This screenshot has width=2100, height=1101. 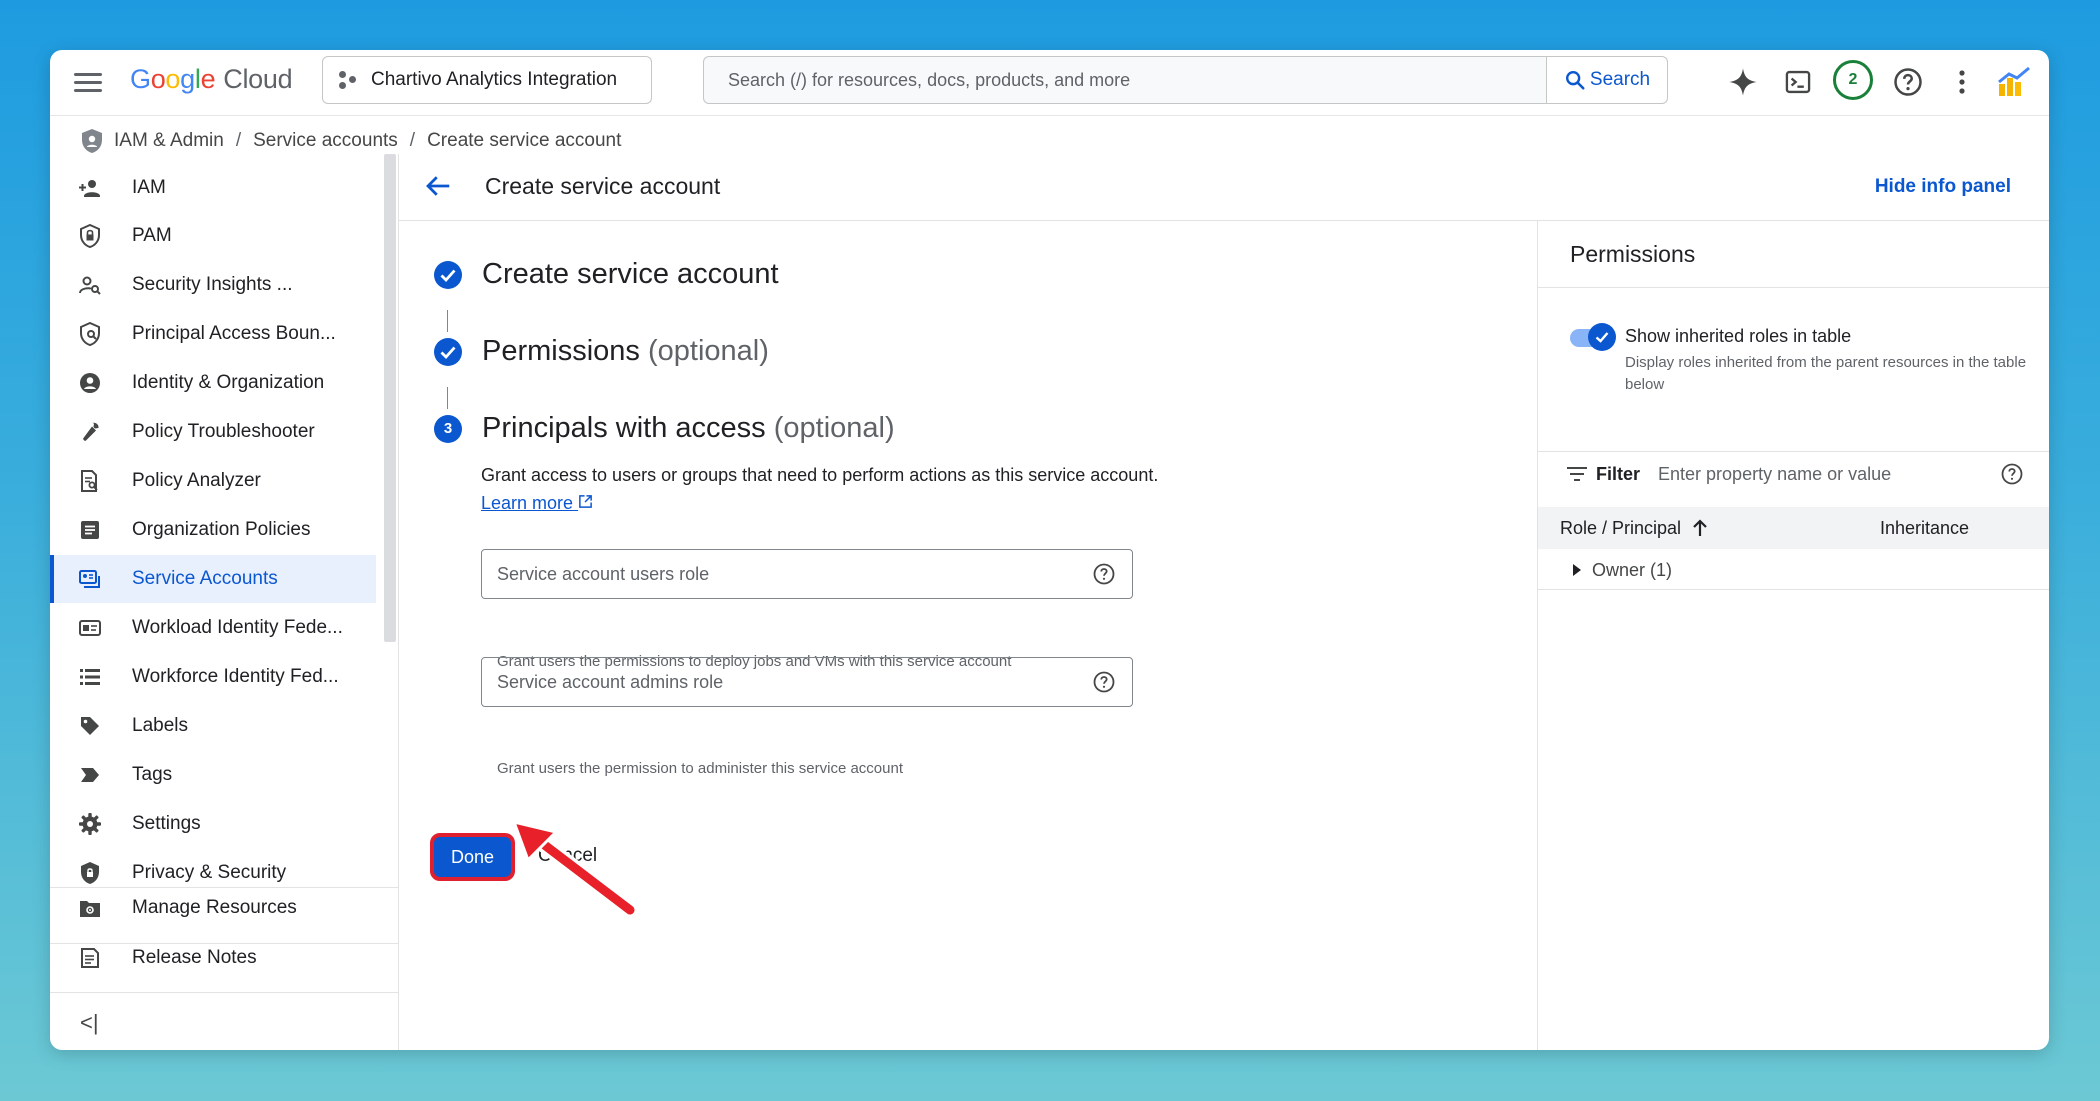 What do you see at coordinates (90, 873) in the screenshot?
I see `privacy-shield-icon` at bounding box center [90, 873].